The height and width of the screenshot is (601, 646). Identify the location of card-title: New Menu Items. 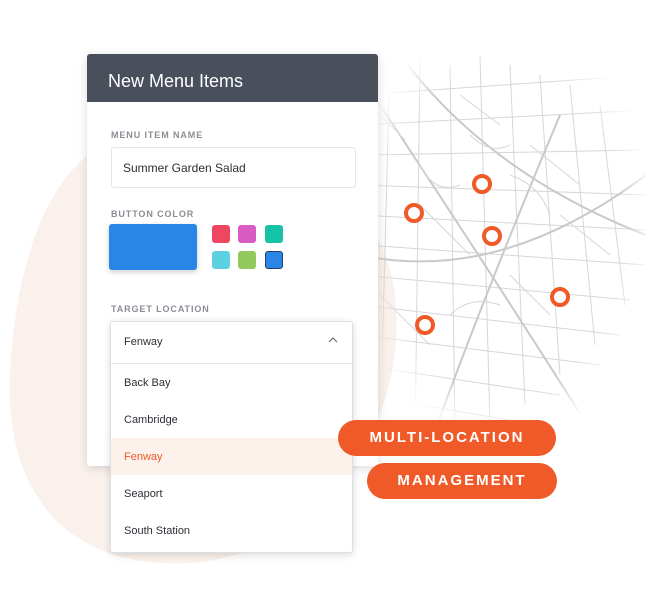
(232, 78).